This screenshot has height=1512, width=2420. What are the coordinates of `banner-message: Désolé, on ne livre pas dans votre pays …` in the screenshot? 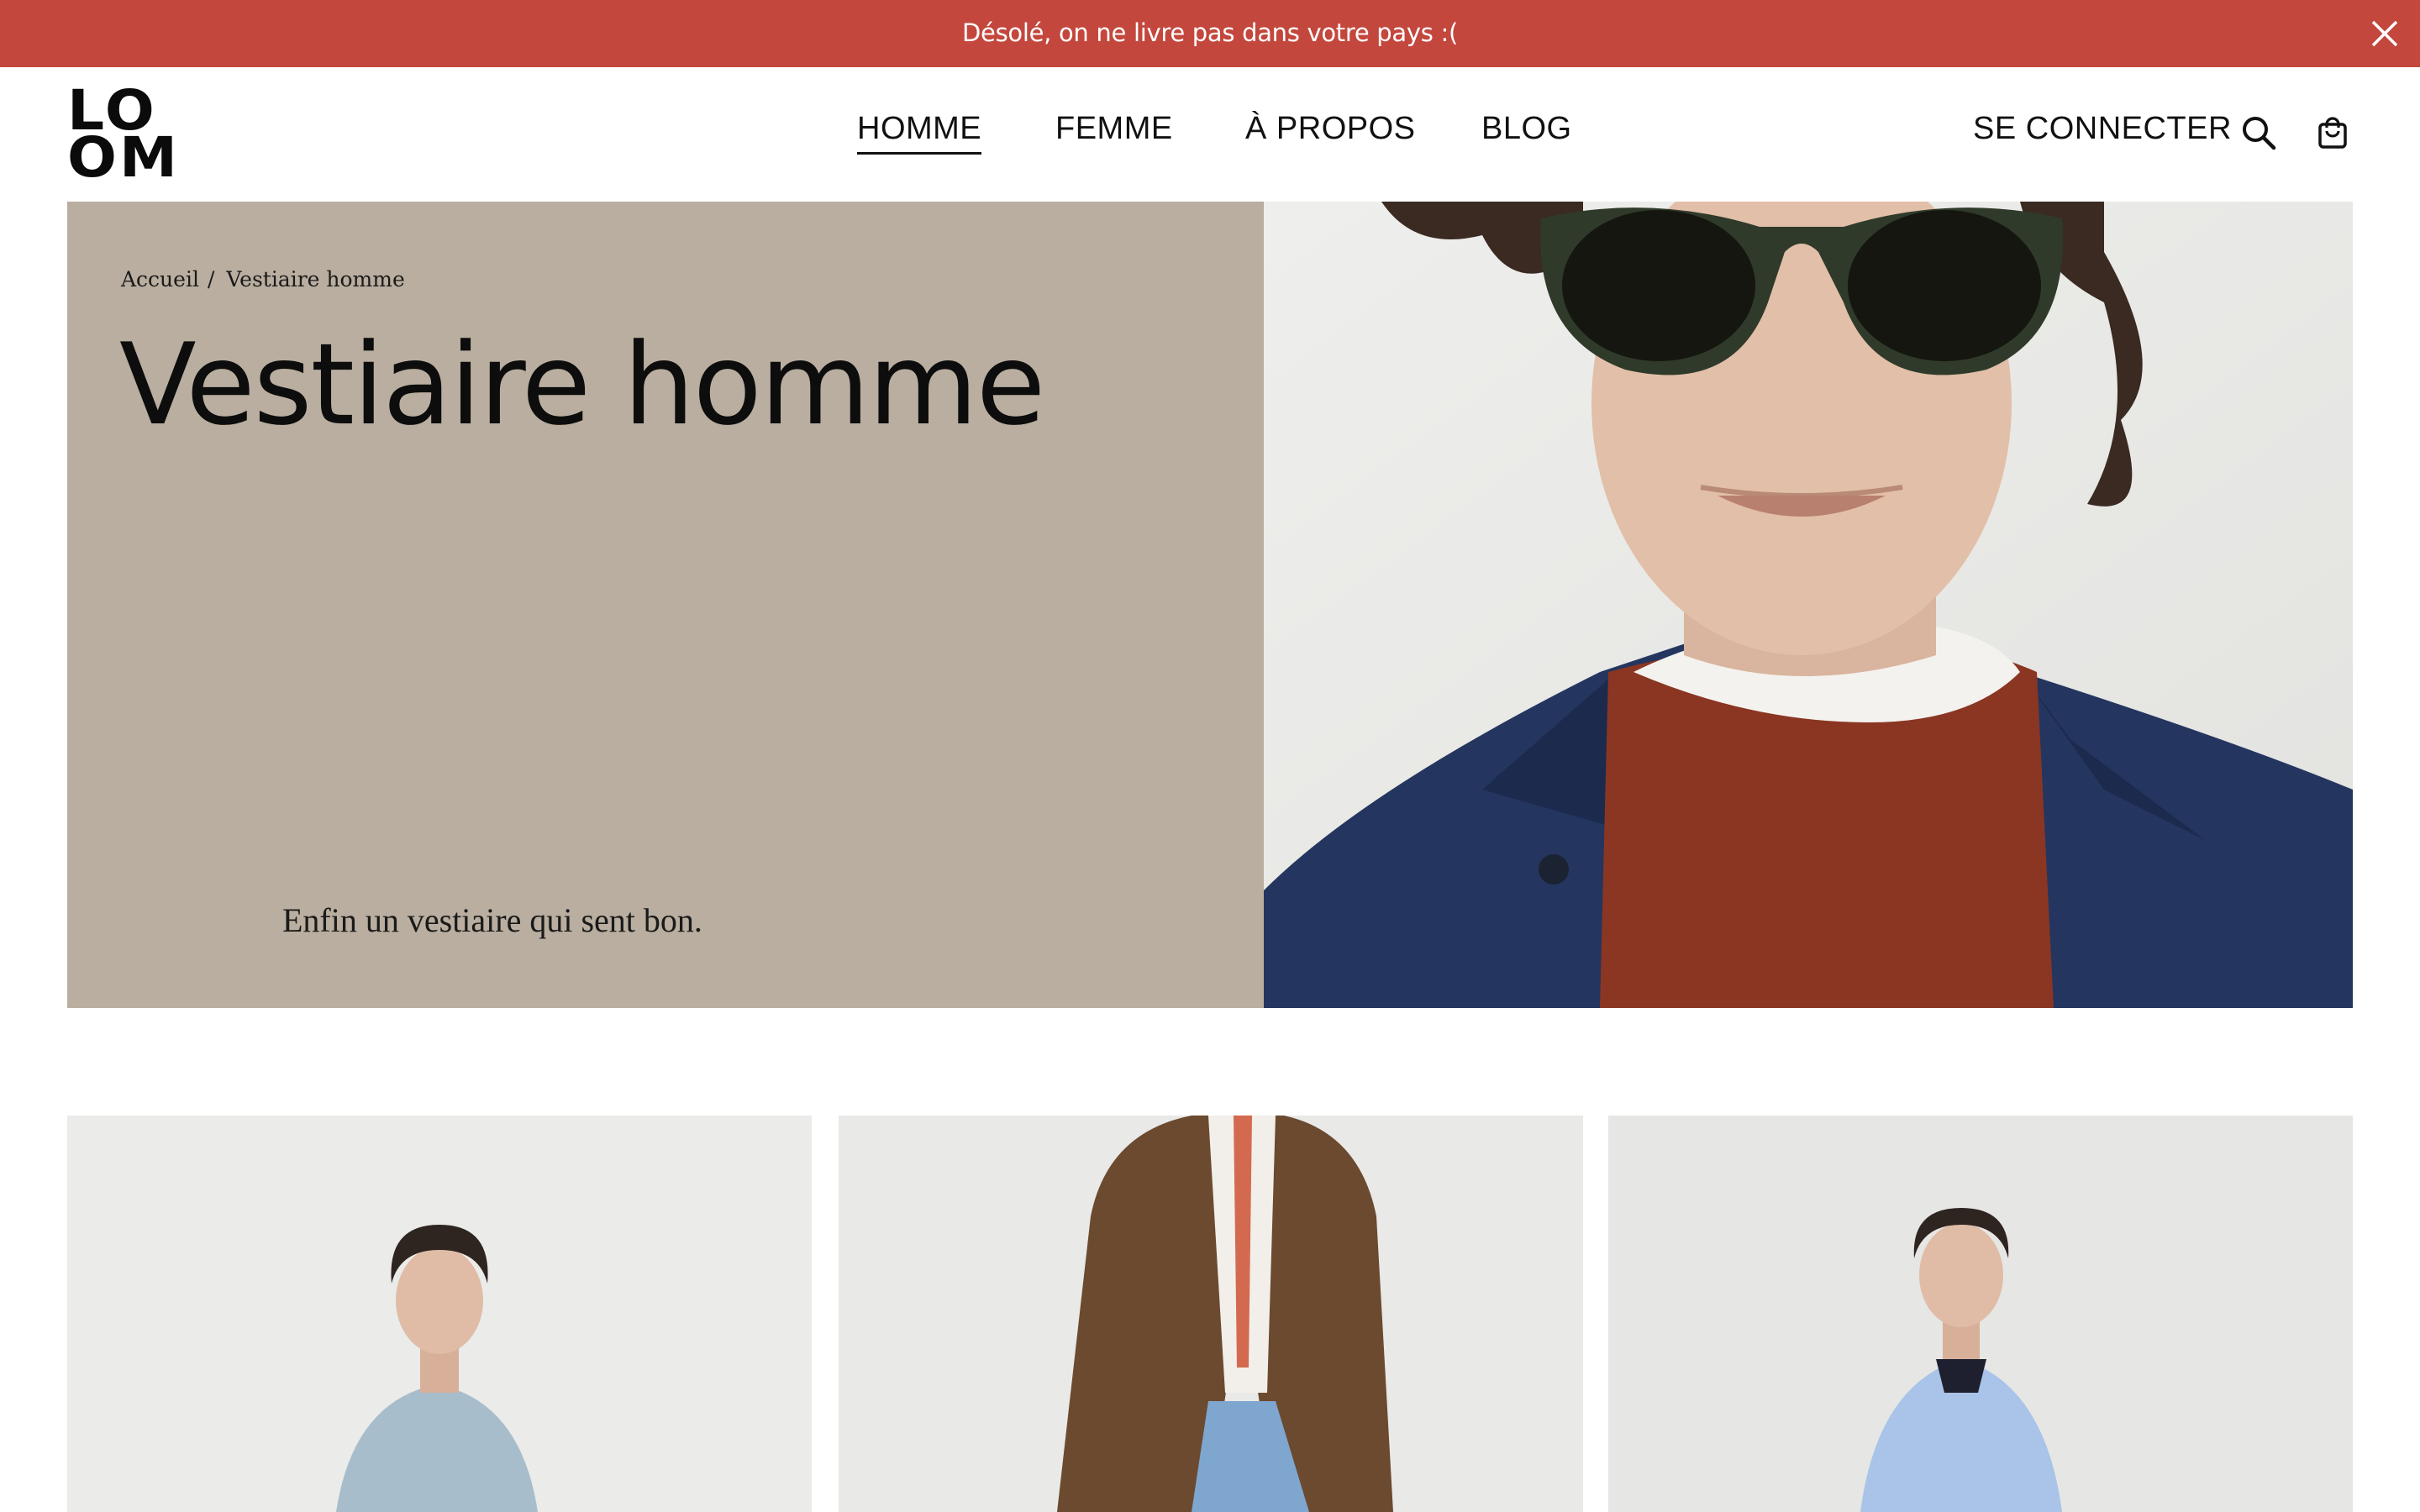 It's located at (1210, 32).